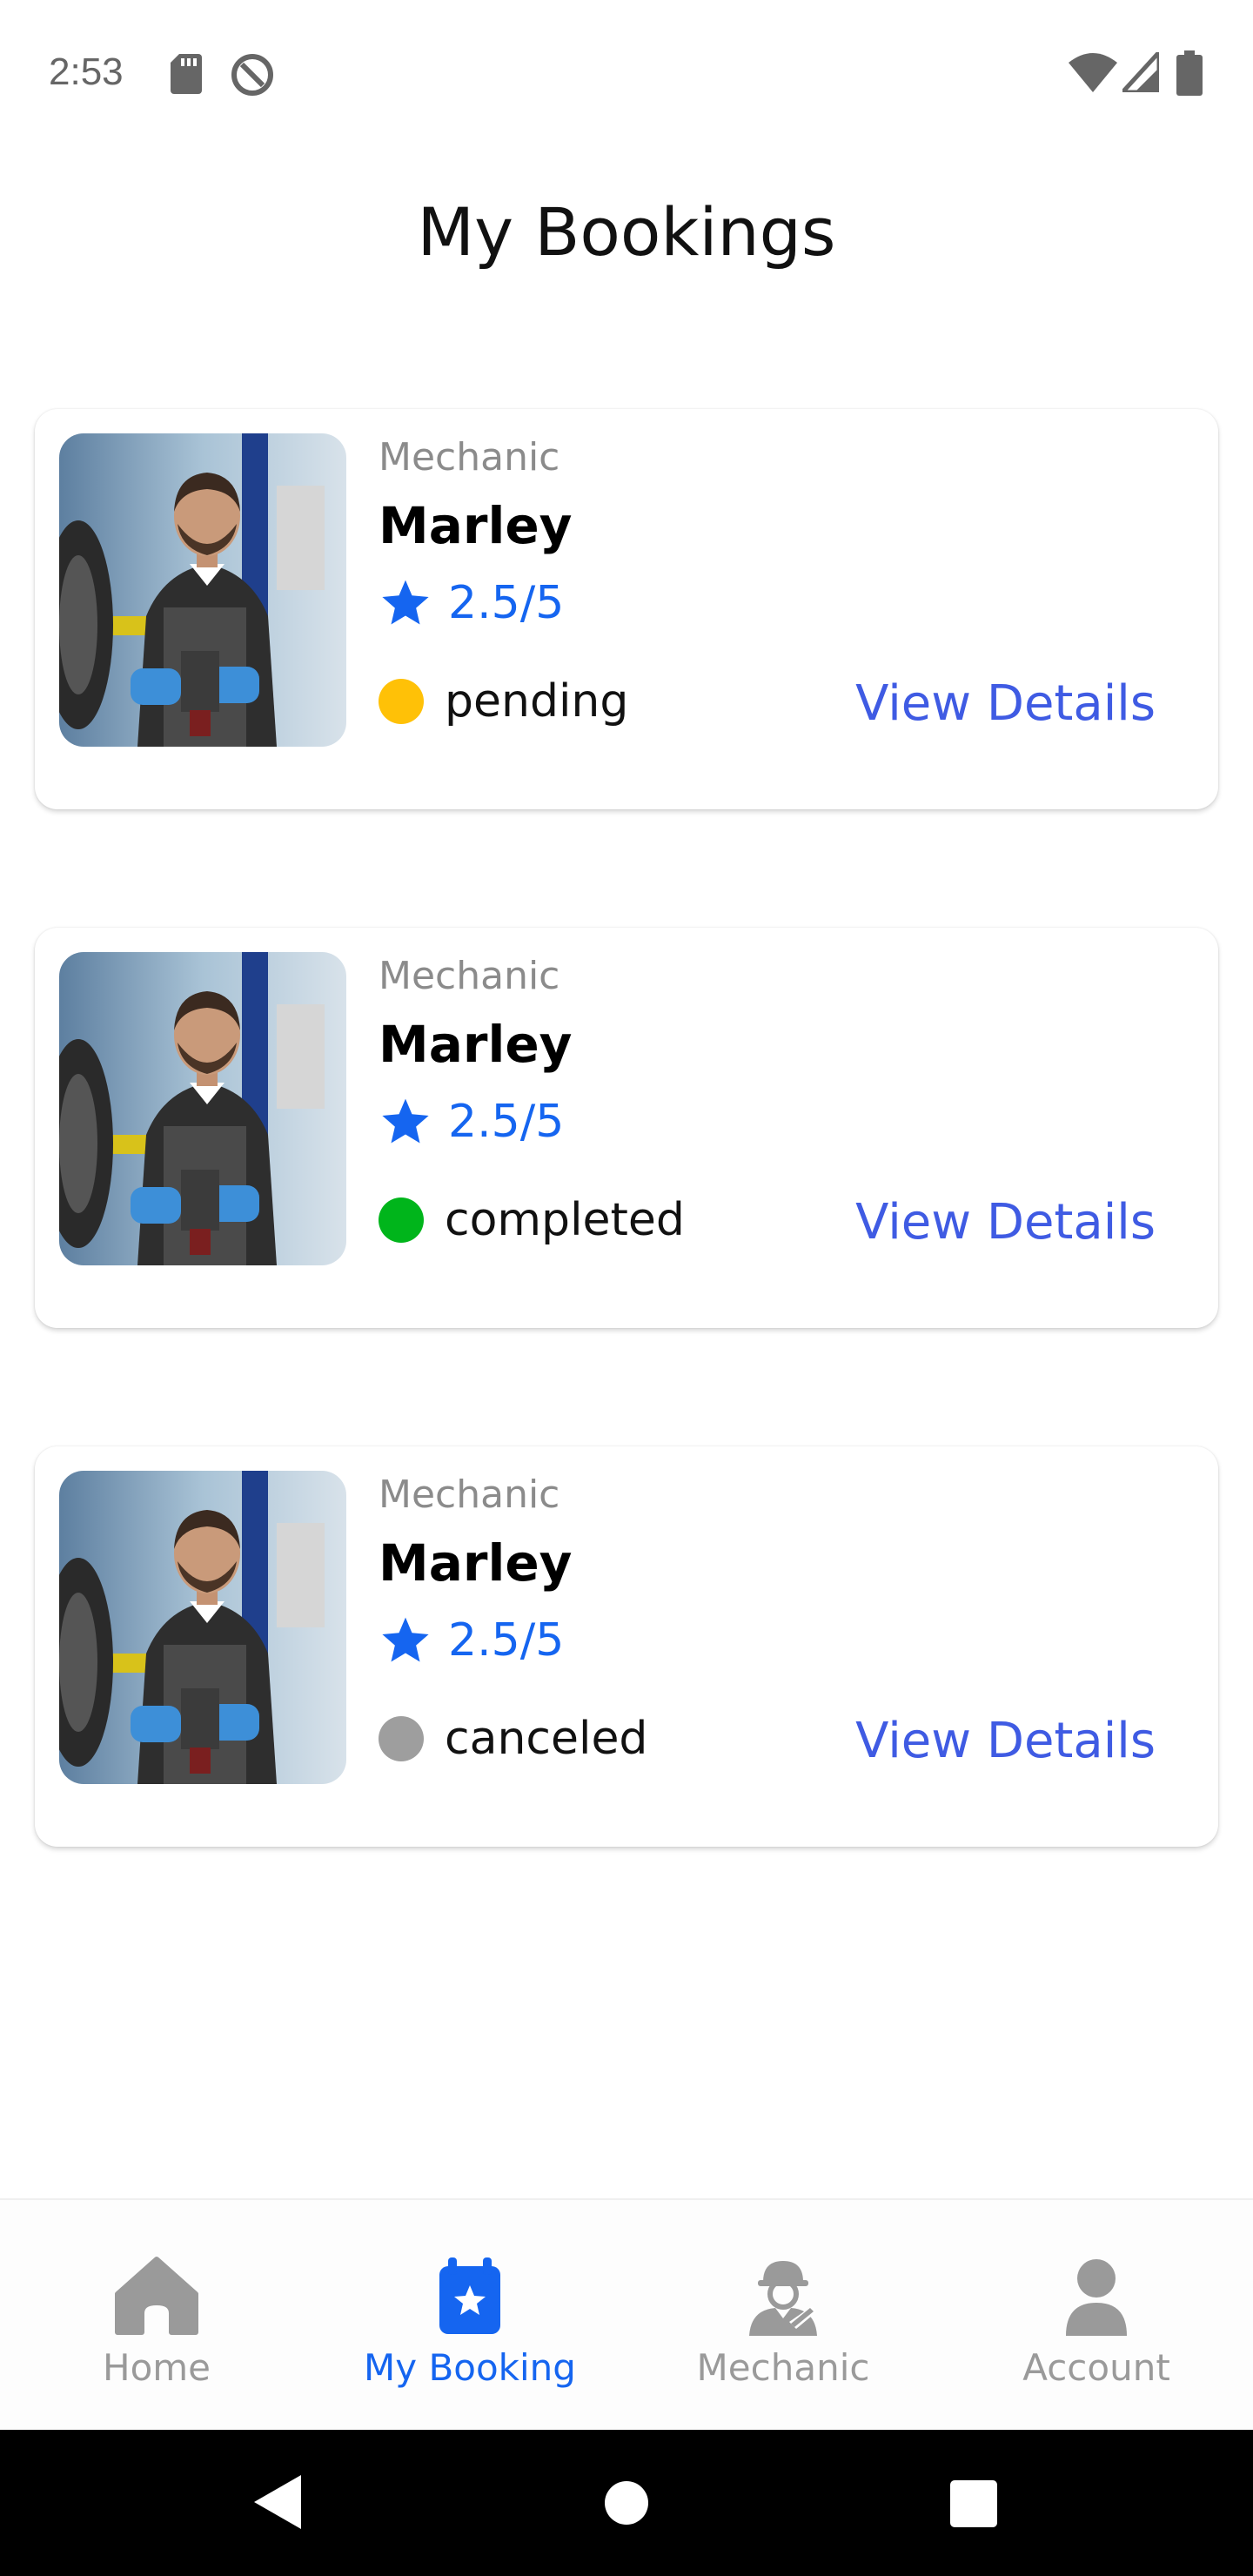 The width and height of the screenshot is (1253, 2576). What do you see at coordinates (1096, 2368) in the screenshot?
I see `nav-label-account: Account` at bounding box center [1096, 2368].